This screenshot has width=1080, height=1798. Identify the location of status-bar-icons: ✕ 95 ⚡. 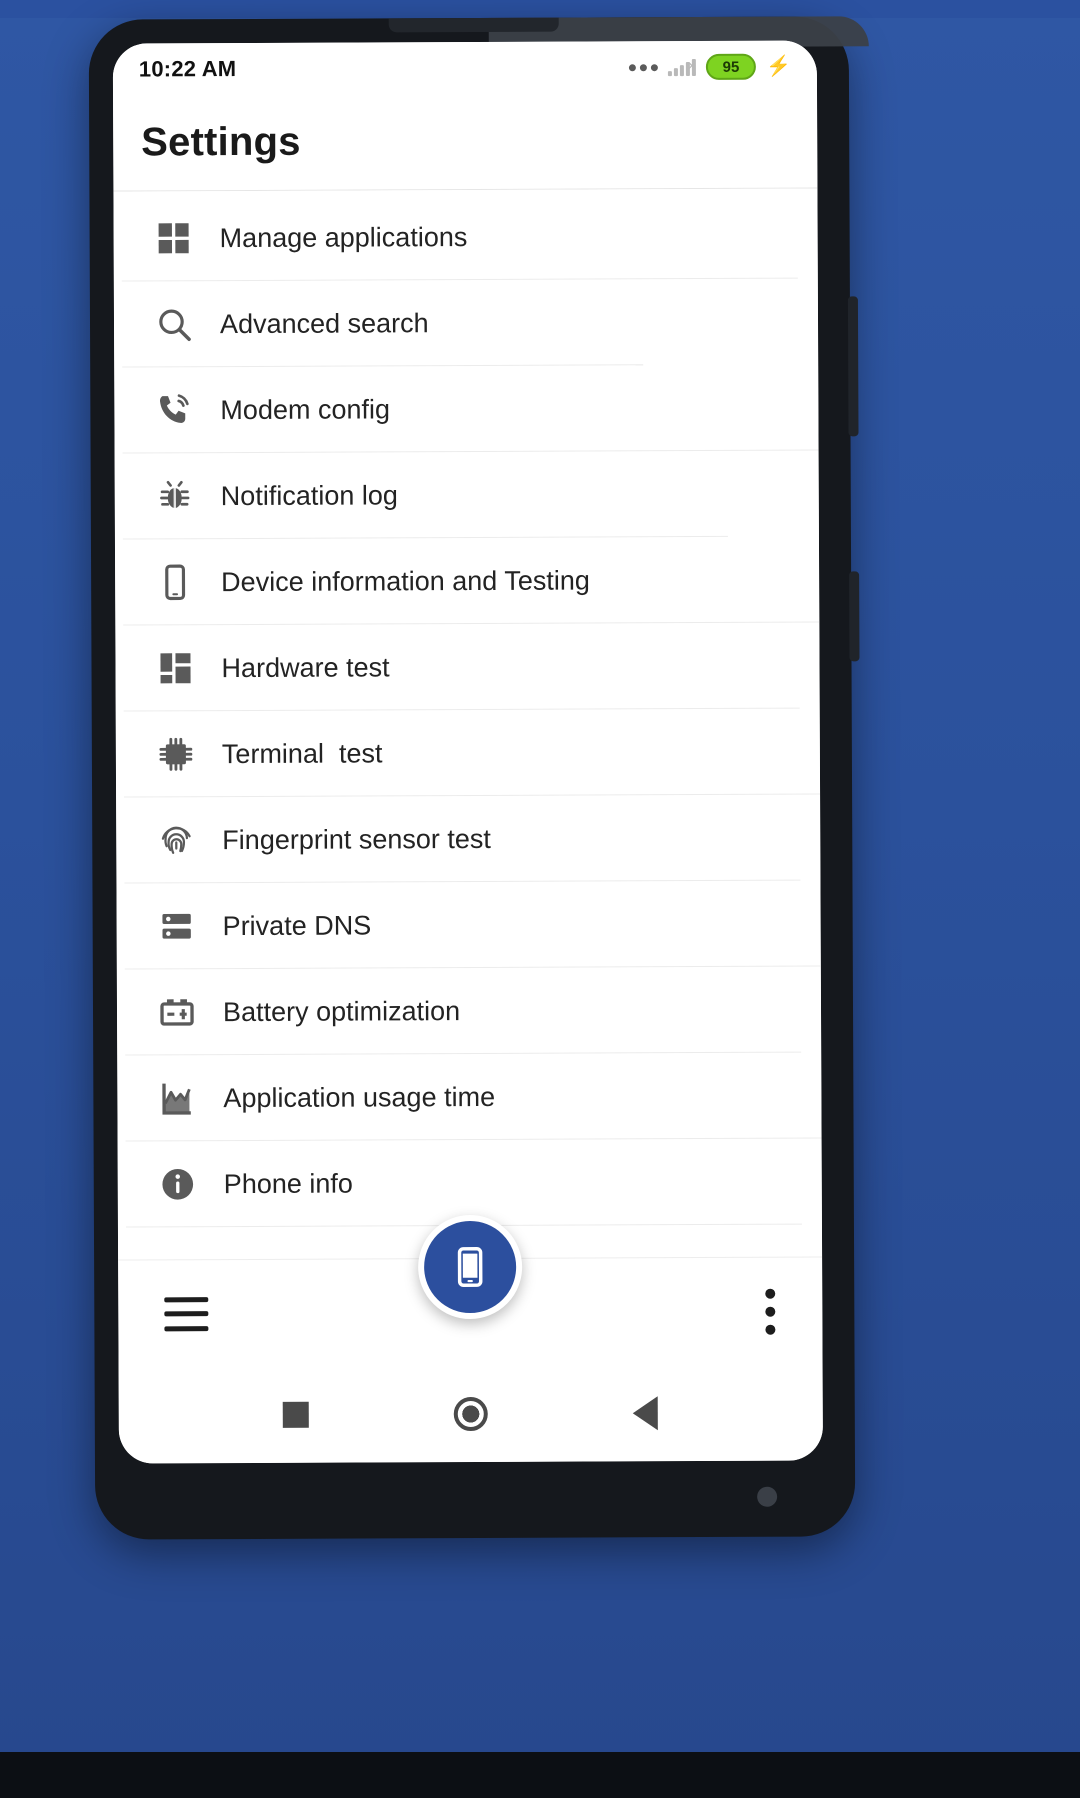
(709, 67).